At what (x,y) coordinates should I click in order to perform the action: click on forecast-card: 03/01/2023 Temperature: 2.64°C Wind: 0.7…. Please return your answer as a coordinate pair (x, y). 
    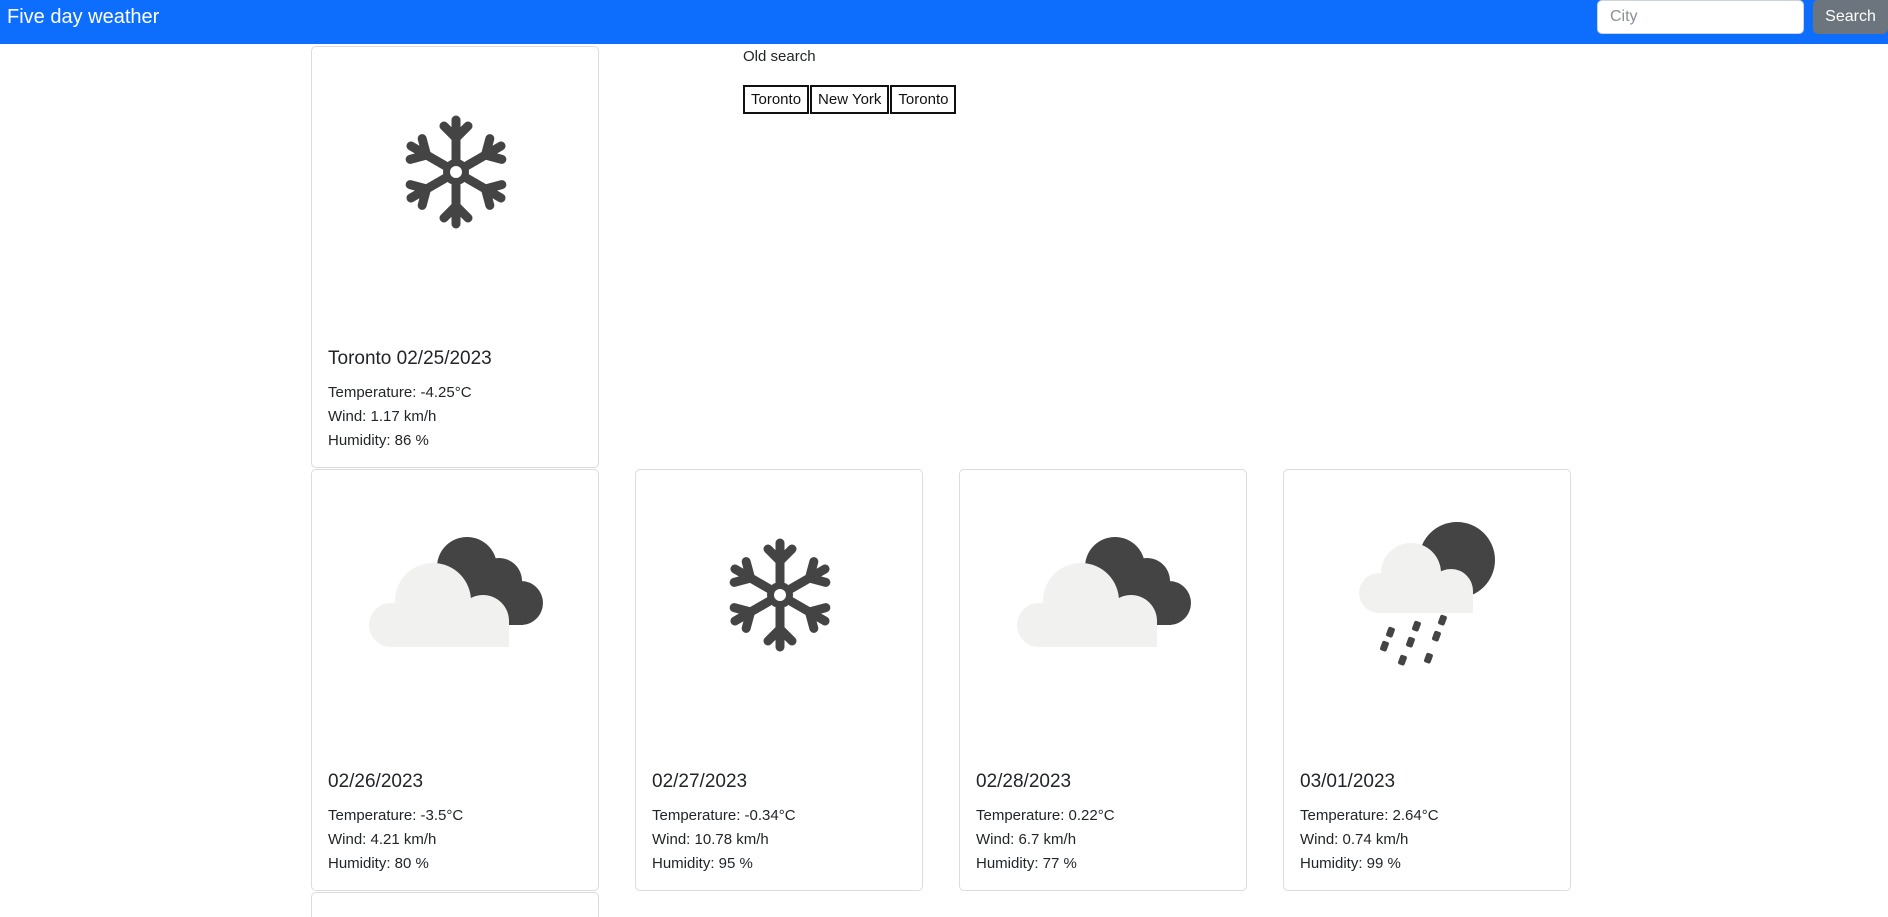
    Looking at the image, I should click on (1427, 680).